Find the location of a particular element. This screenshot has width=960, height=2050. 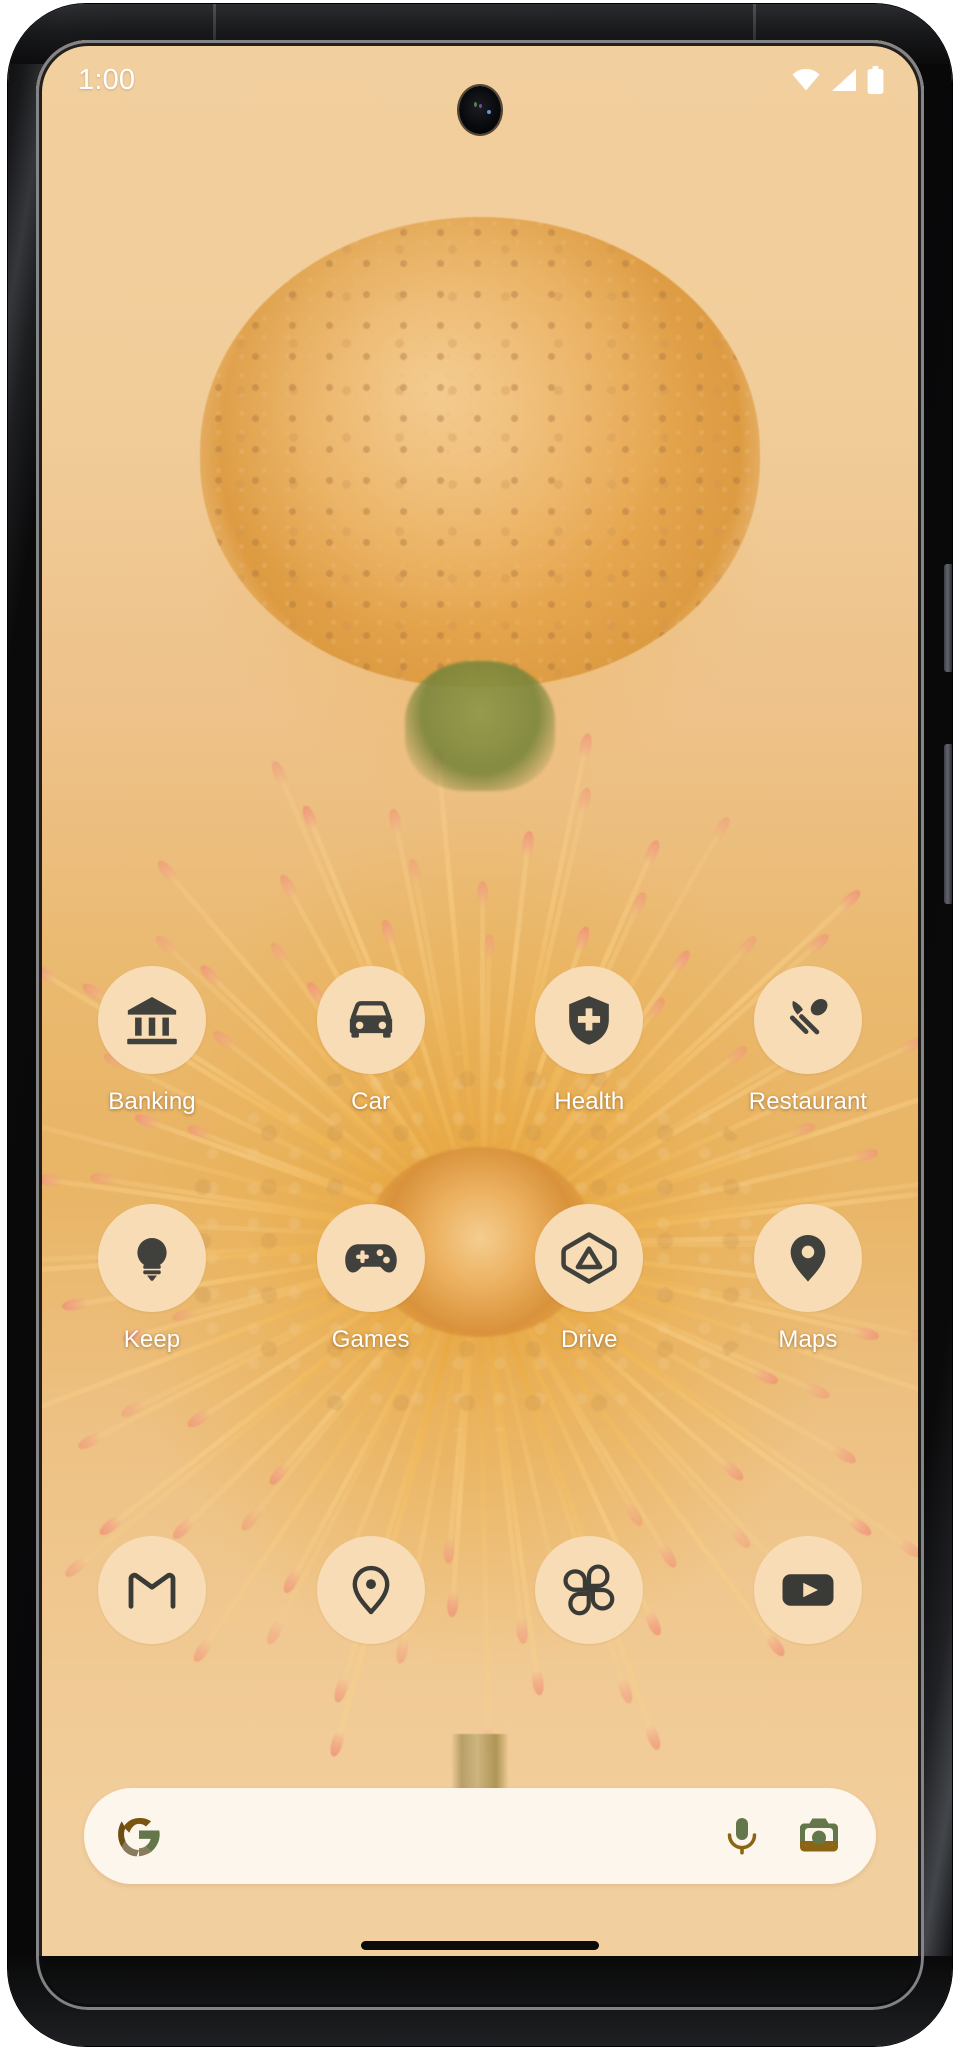

bank-icon is located at coordinates (152, 1020).